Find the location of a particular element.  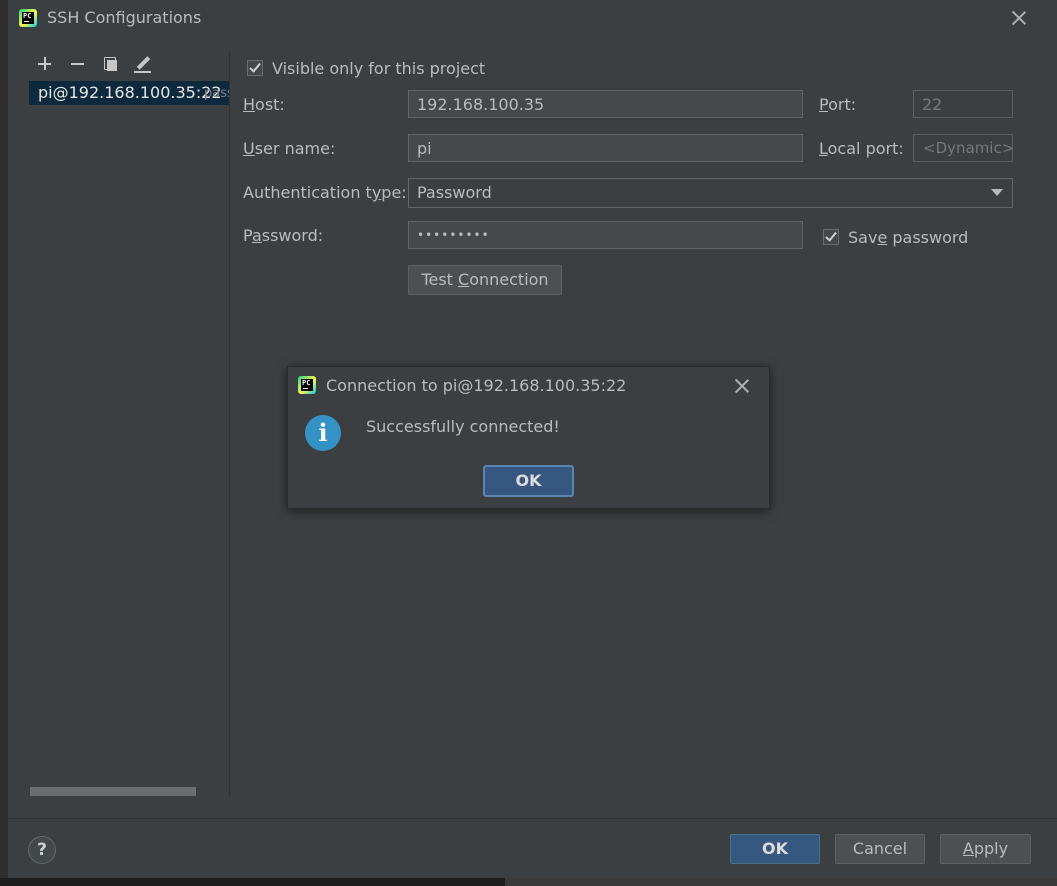

list-item: pi@192.168.100.35:22 password is located at coordinates (129, 93).